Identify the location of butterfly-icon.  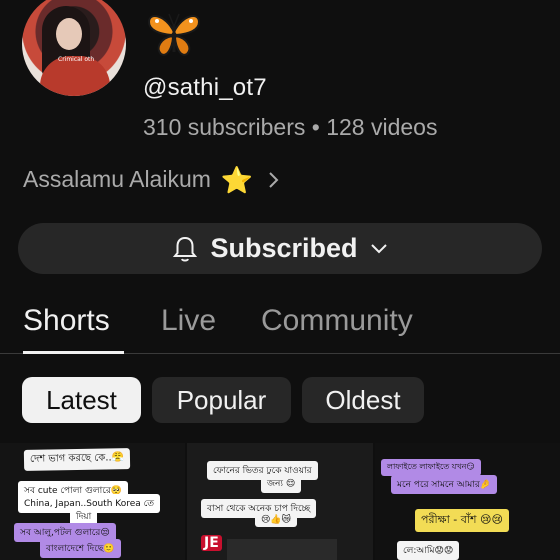
(174, 34).